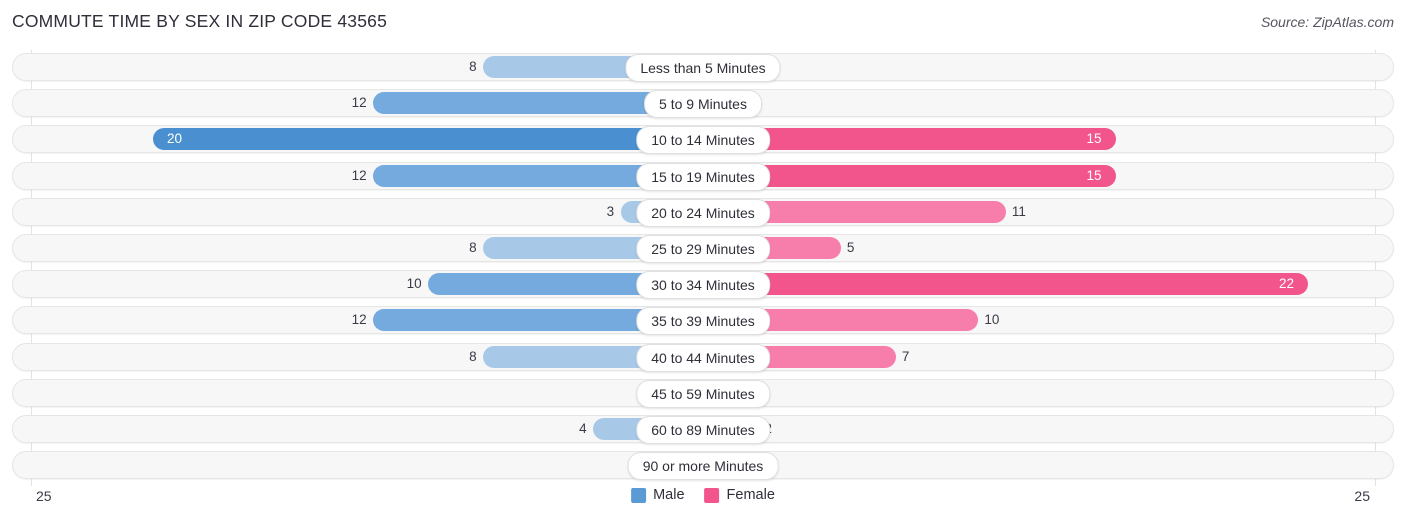 The image size is (1406, 523). Describe the element at coordinates (583, 428) in the screenshot. I see `bar-value-male: 4` at that location.